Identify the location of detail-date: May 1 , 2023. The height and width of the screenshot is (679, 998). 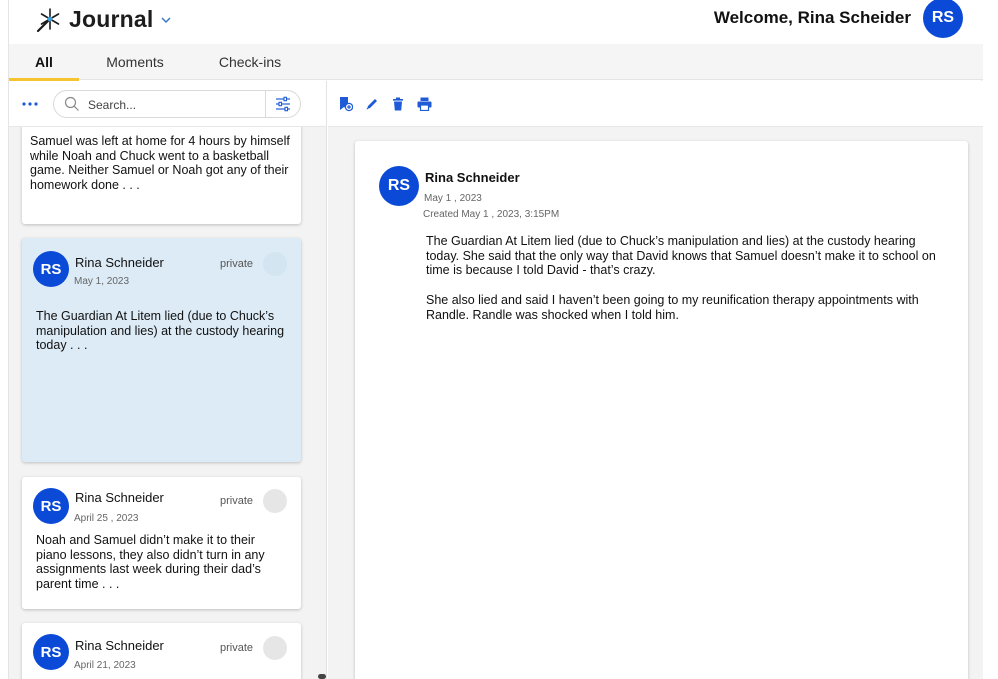
(453, 198).